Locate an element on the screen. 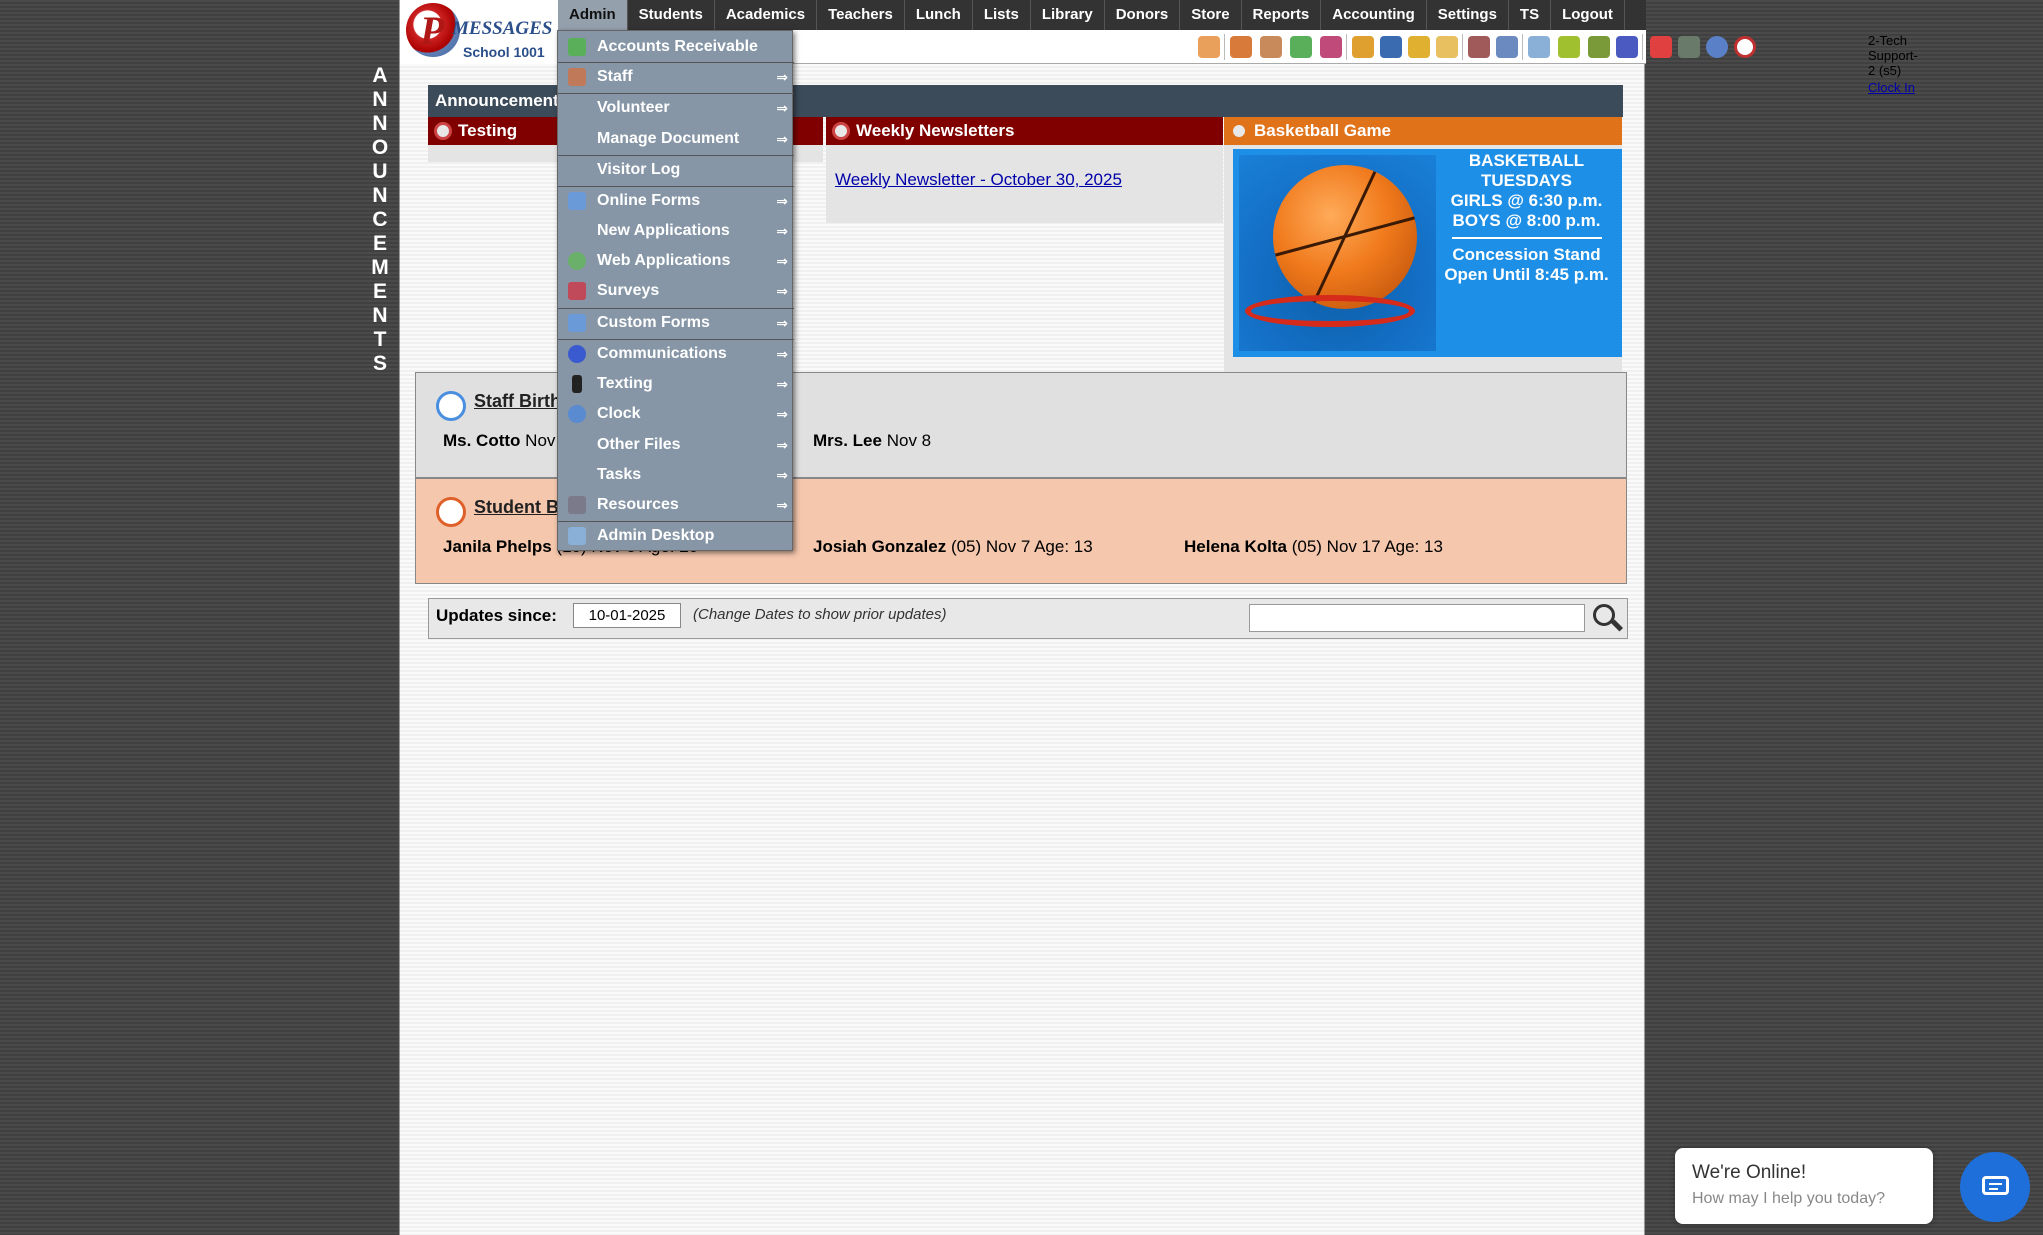 The image size is (2043, 1235). menu-item-surveys: Surveys ⇒ is located at coordinates (676, 291).